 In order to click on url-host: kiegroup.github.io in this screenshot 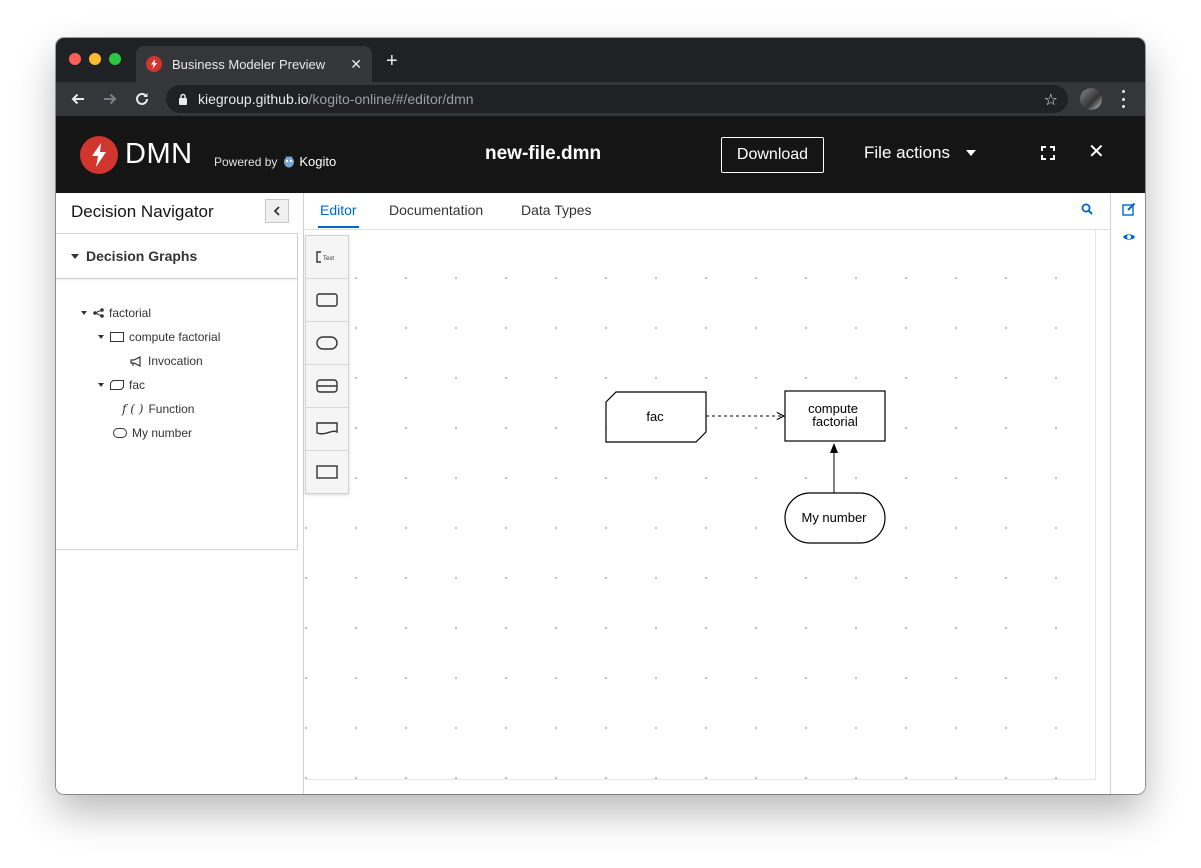, I will do `click(253, 99)`.